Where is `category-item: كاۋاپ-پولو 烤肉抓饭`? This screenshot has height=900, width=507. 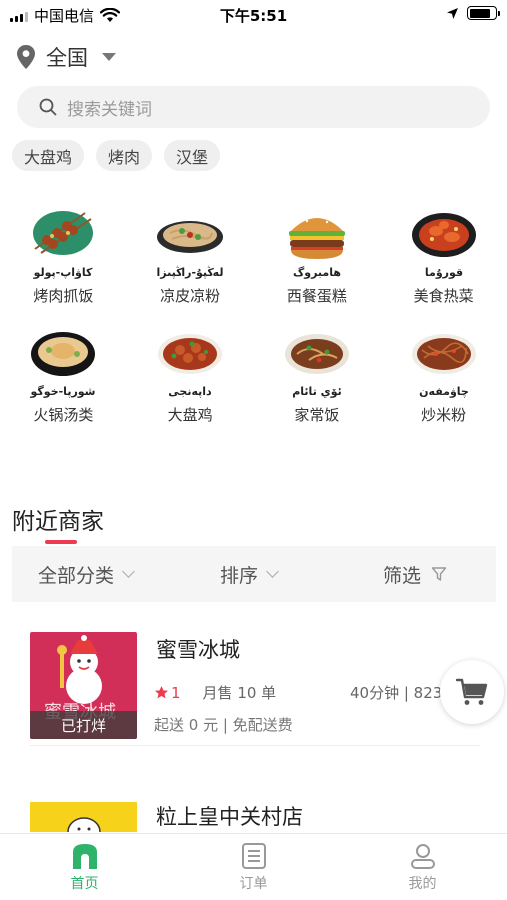
category-item: كاۋاپ-پولو 烤肉抓饭 is located at coordinates (63, 255).